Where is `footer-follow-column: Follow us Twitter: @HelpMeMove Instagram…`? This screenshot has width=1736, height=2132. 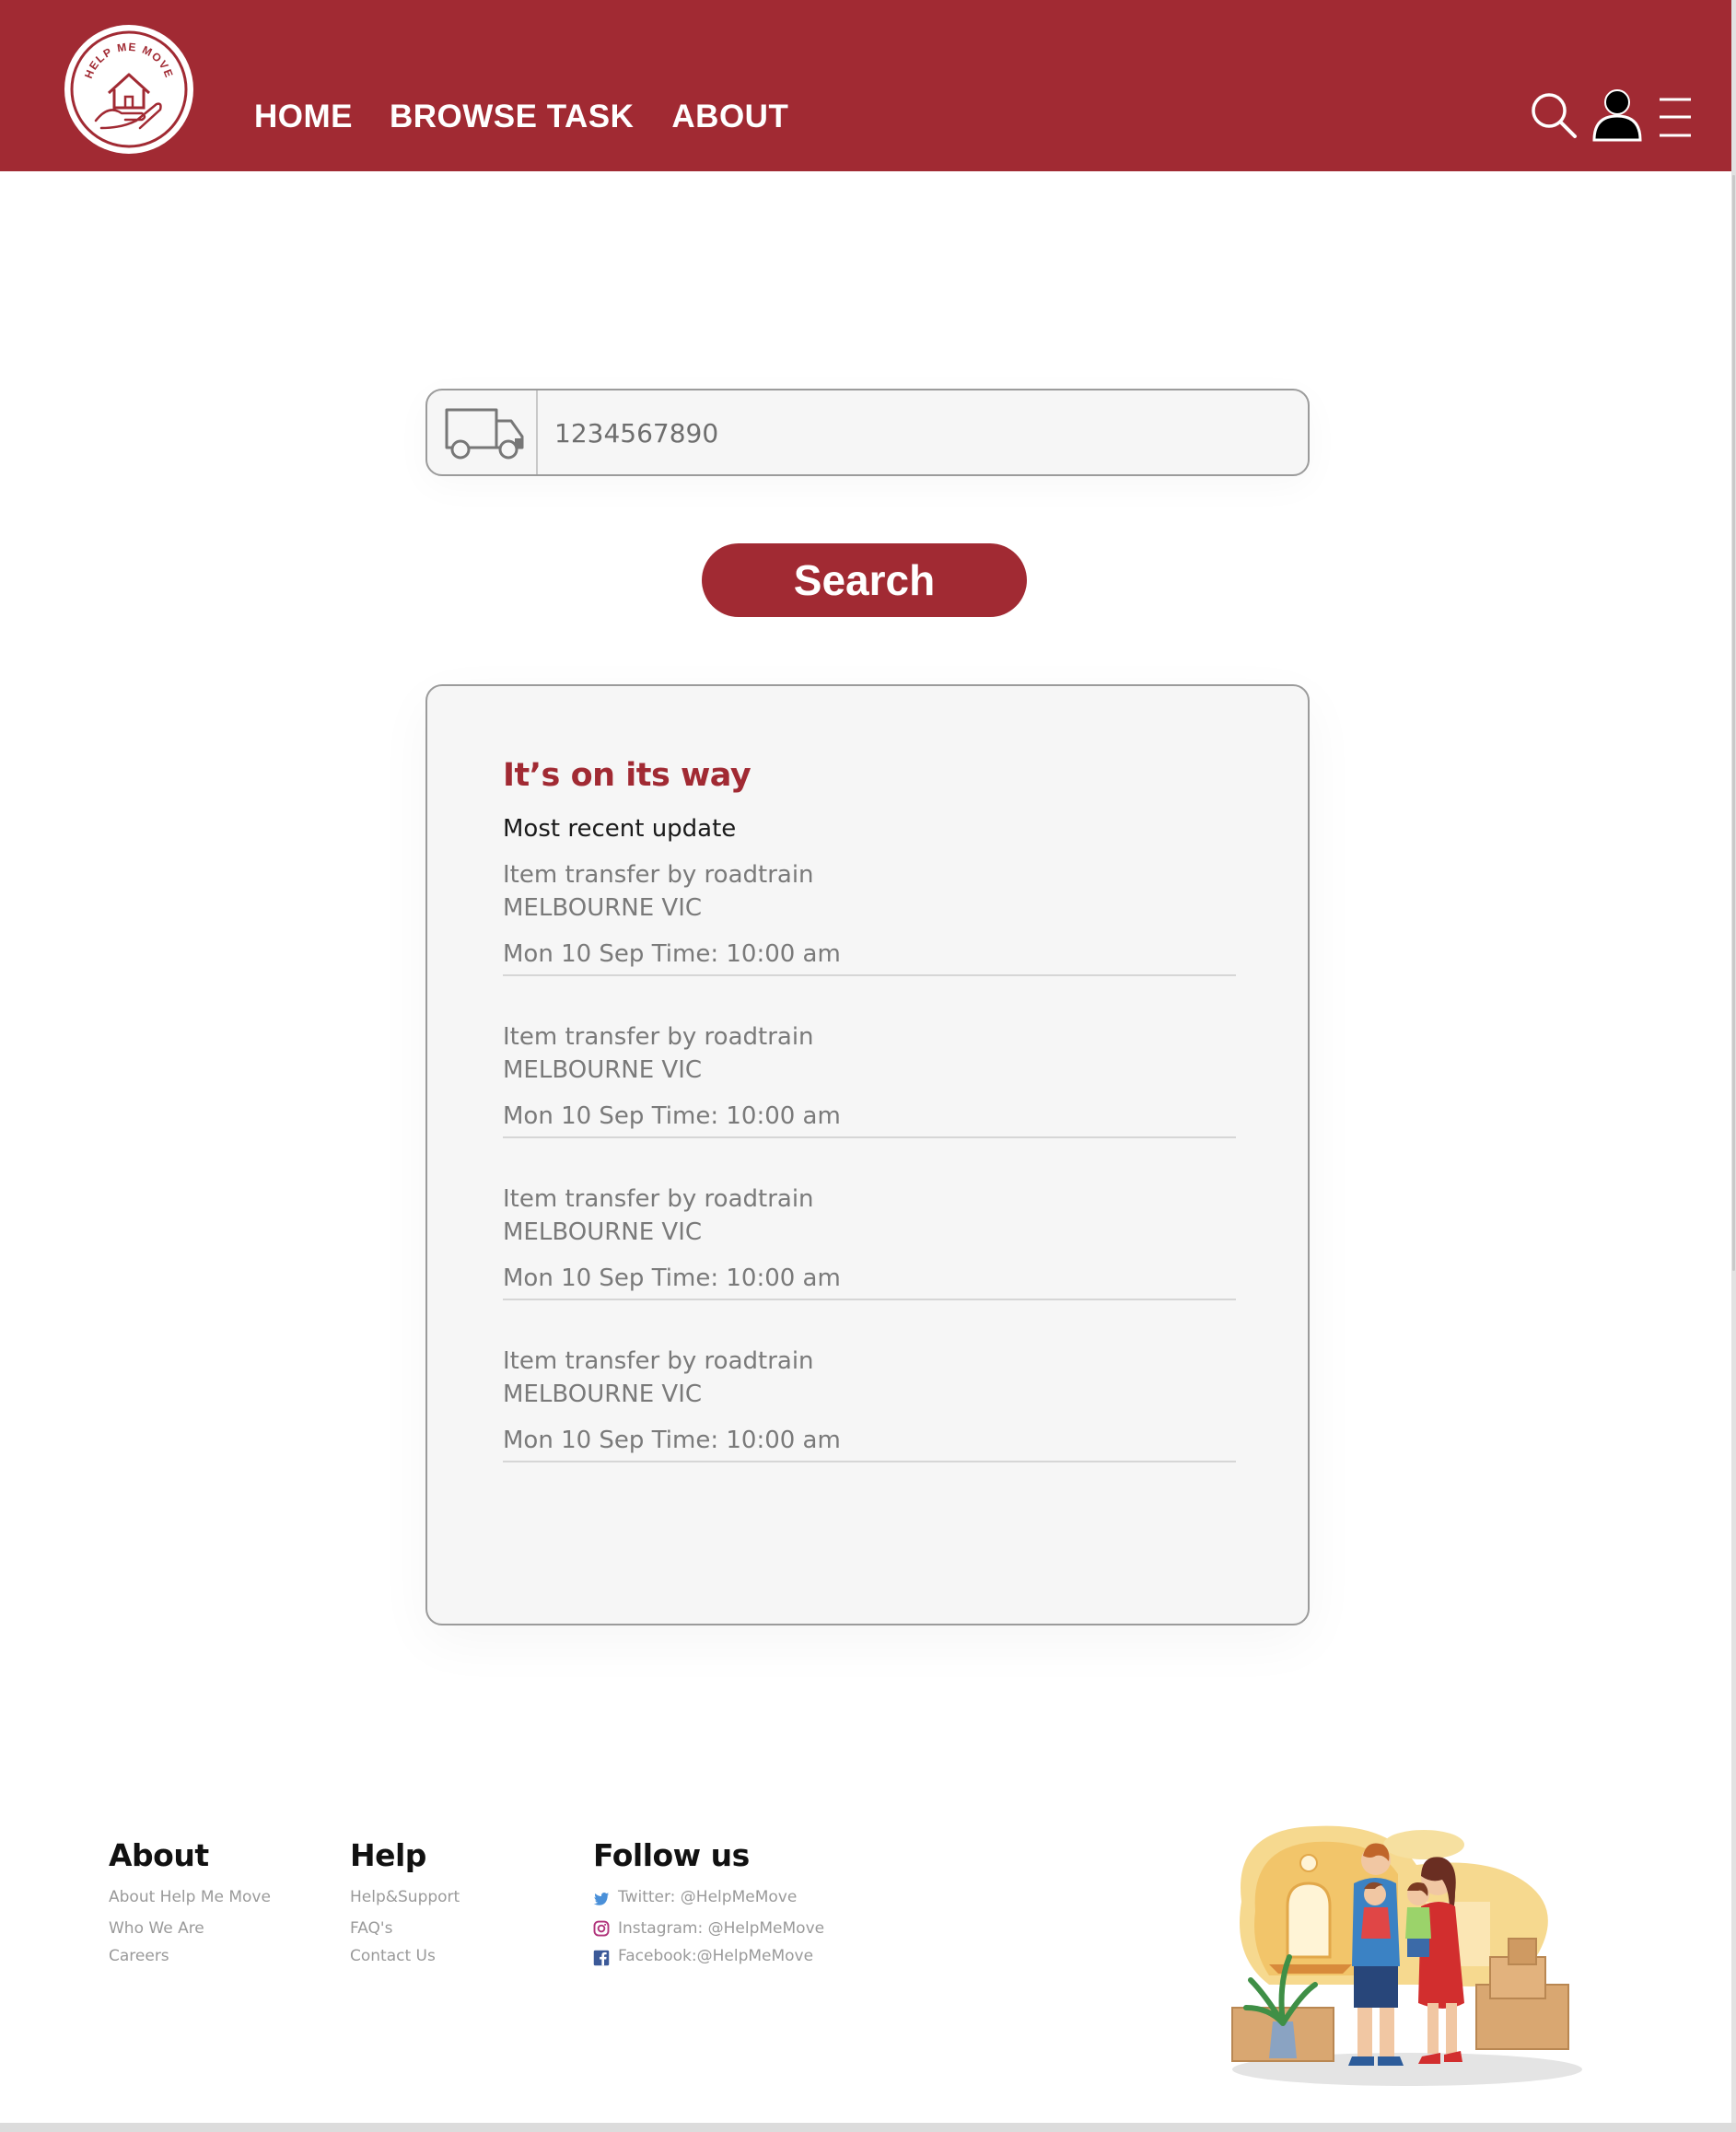
footer-follow-column: Follow us Twitter: @HelpMeMove Instagram… is located at coordinates (708, 1901).